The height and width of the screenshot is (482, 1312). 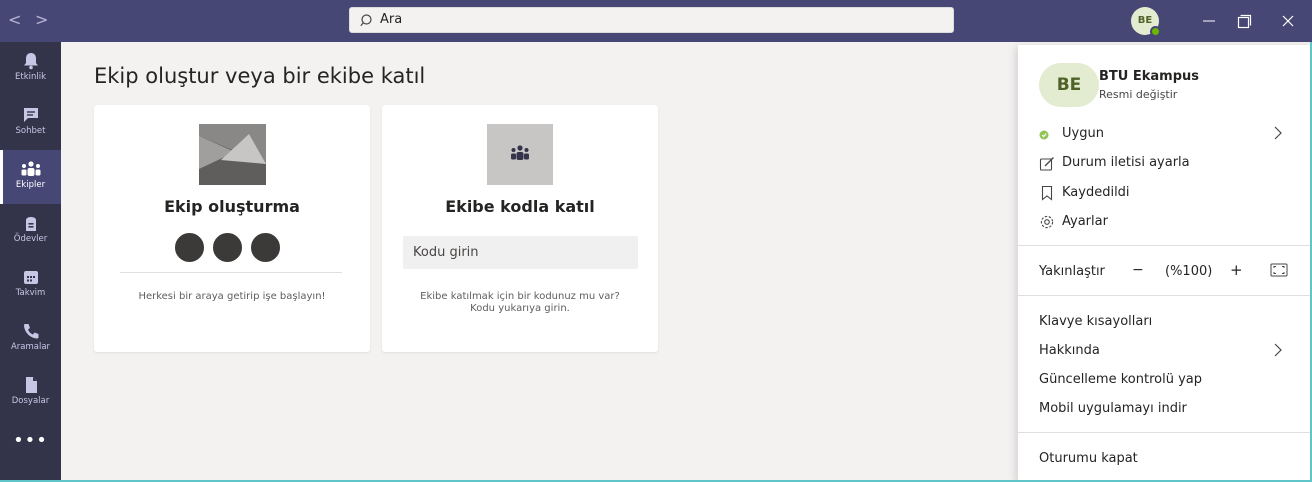 I want to click on sign-out-item: Oturumu kapat, so click(x=1088, y=458).